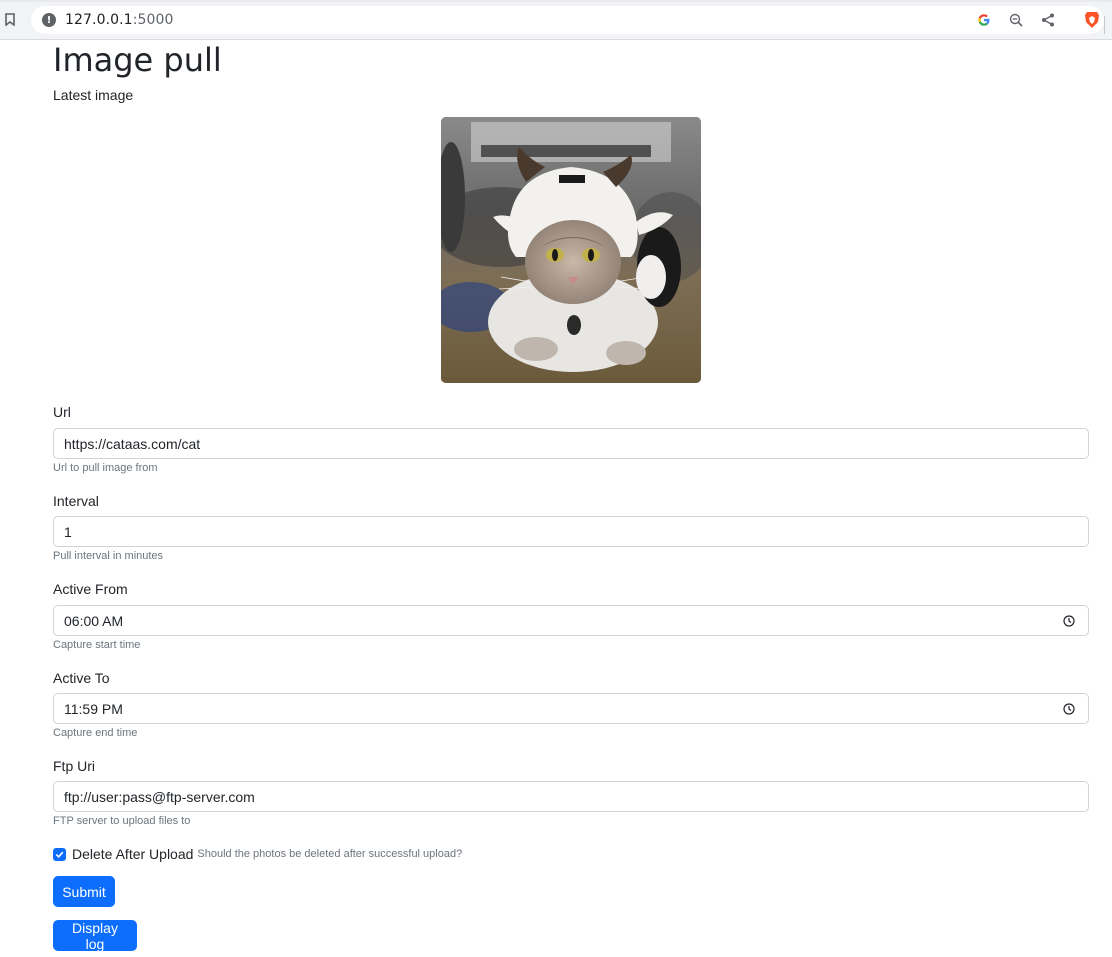 This screenshot has height=957, width=1112. Describe the element at coordinates (49, 20) in the screenshot. I see `info-icon: !` at that location.